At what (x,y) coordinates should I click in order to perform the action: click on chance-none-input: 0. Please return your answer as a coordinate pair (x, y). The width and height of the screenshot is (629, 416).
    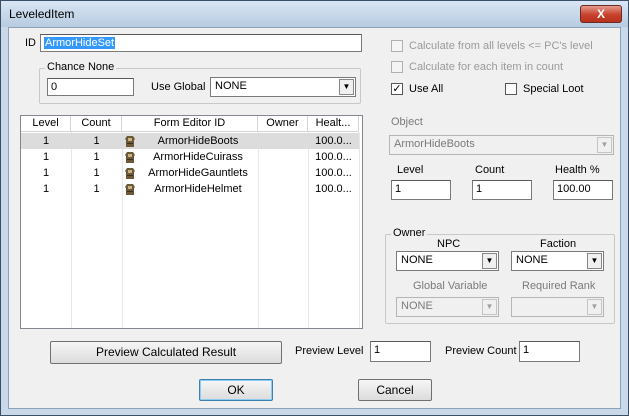
    Looking at the image, I should click on (90, 87).